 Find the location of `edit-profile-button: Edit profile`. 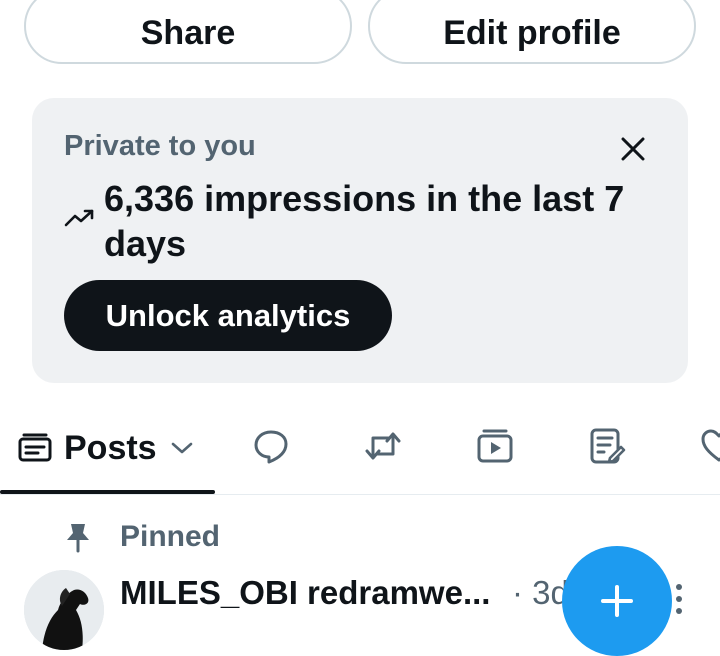

edit-profile-button: Edit profile is located at coordinates (532, 32).